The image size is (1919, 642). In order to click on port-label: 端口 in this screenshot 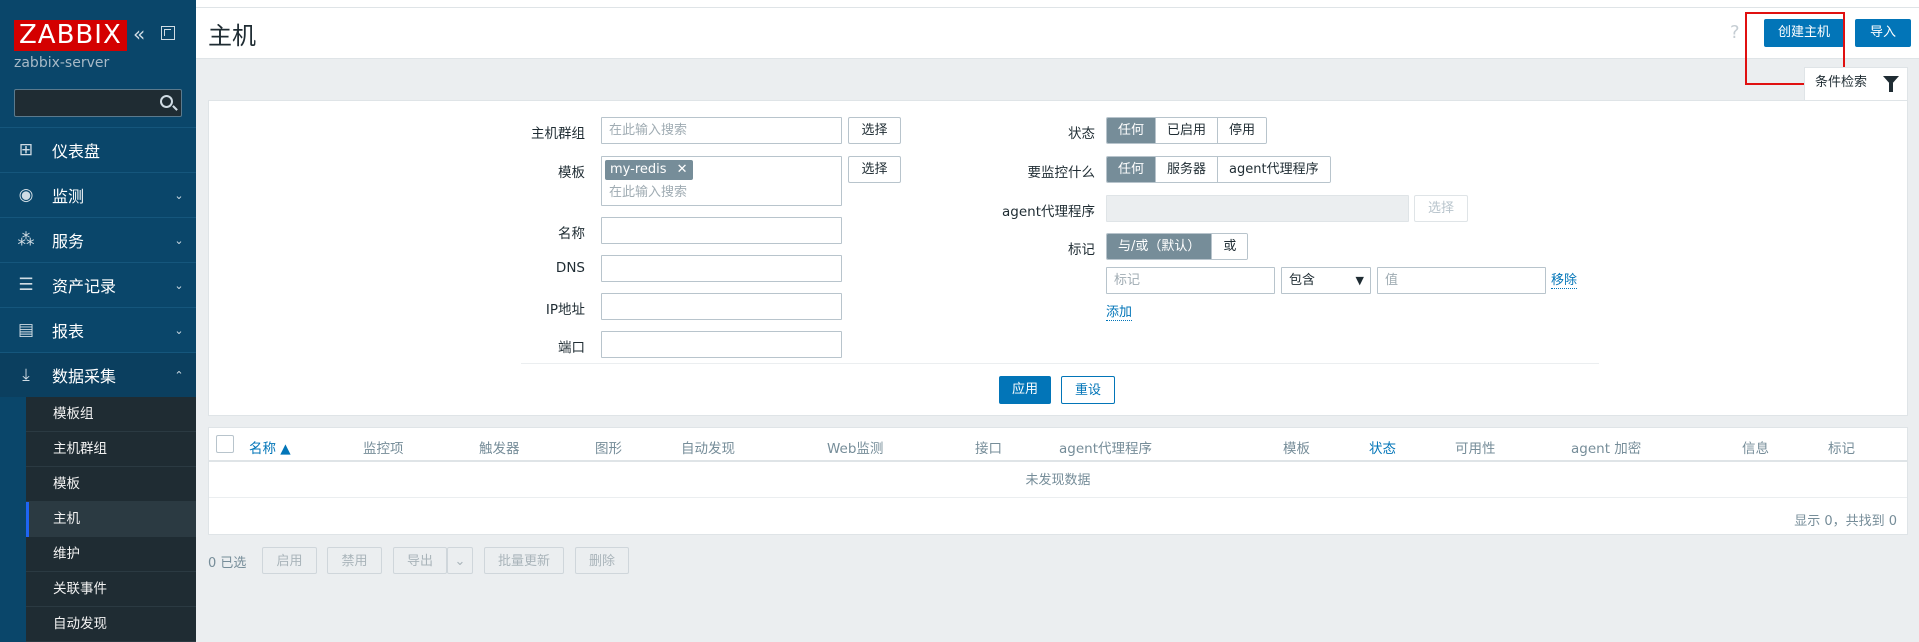, I will do `click(571, 348)`.